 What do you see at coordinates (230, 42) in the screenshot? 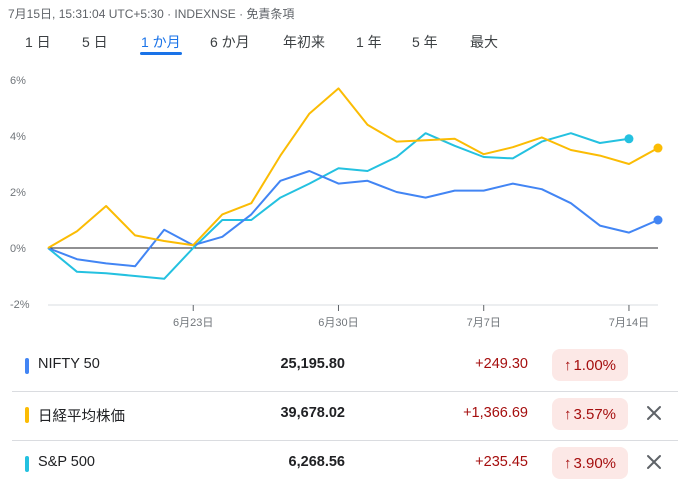
I see `tab-6-month: 6 か月` at bounding box center [230, 42].